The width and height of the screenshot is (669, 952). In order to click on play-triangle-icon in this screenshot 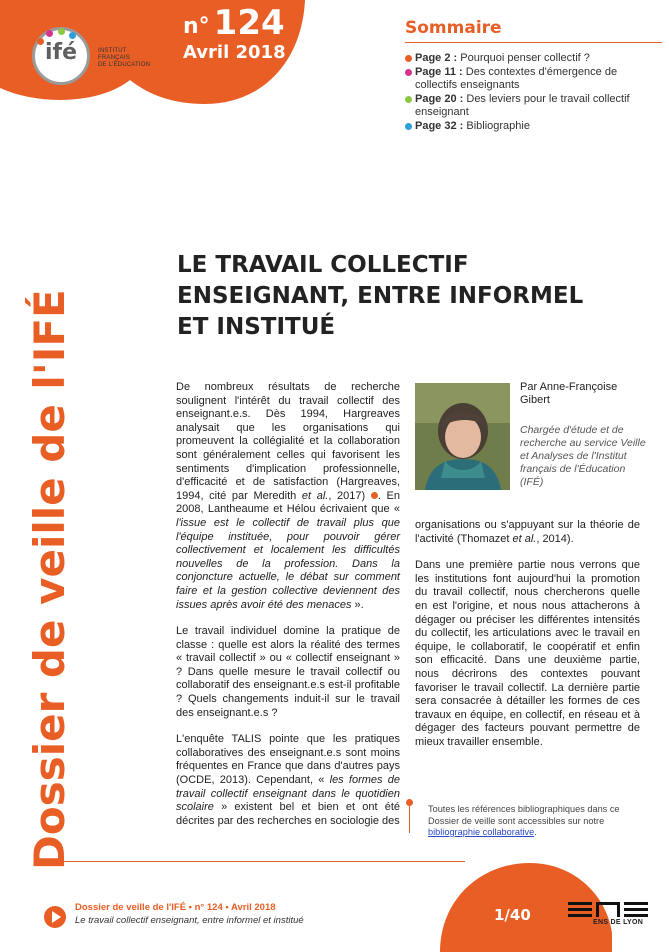, I will do `click(56, 917)`.